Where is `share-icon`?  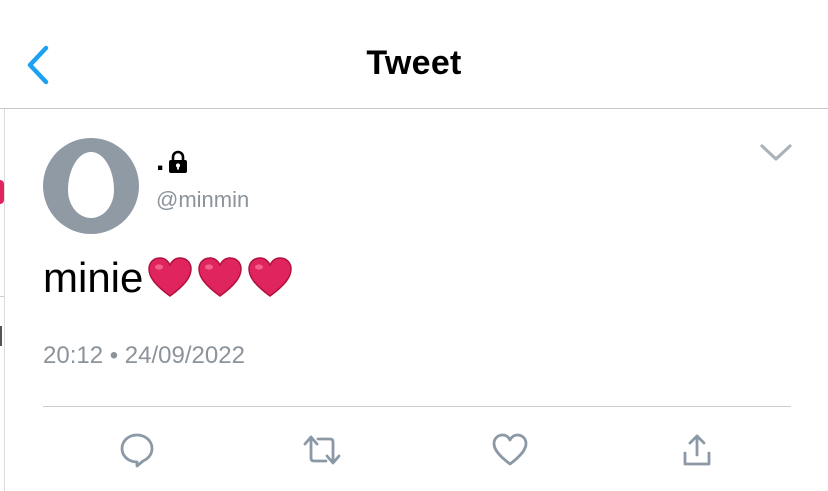 share-icon is located at coordinates (697, 450).